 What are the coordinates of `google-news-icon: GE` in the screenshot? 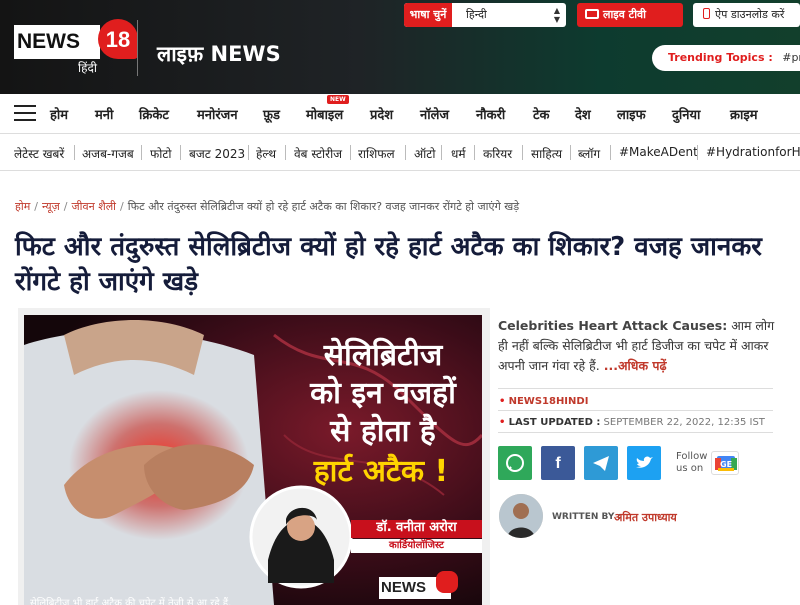 It's located at (725, 463).